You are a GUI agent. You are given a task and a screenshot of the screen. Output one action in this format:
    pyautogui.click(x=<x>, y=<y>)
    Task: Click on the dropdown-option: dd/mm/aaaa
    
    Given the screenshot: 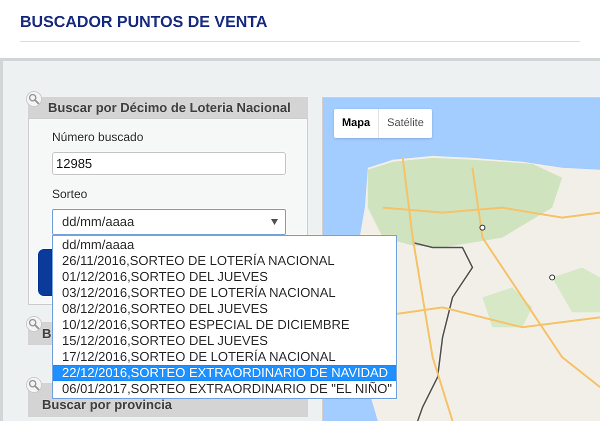 What is the action you would take?
    pyautogui.click(x=224, y=245)
    